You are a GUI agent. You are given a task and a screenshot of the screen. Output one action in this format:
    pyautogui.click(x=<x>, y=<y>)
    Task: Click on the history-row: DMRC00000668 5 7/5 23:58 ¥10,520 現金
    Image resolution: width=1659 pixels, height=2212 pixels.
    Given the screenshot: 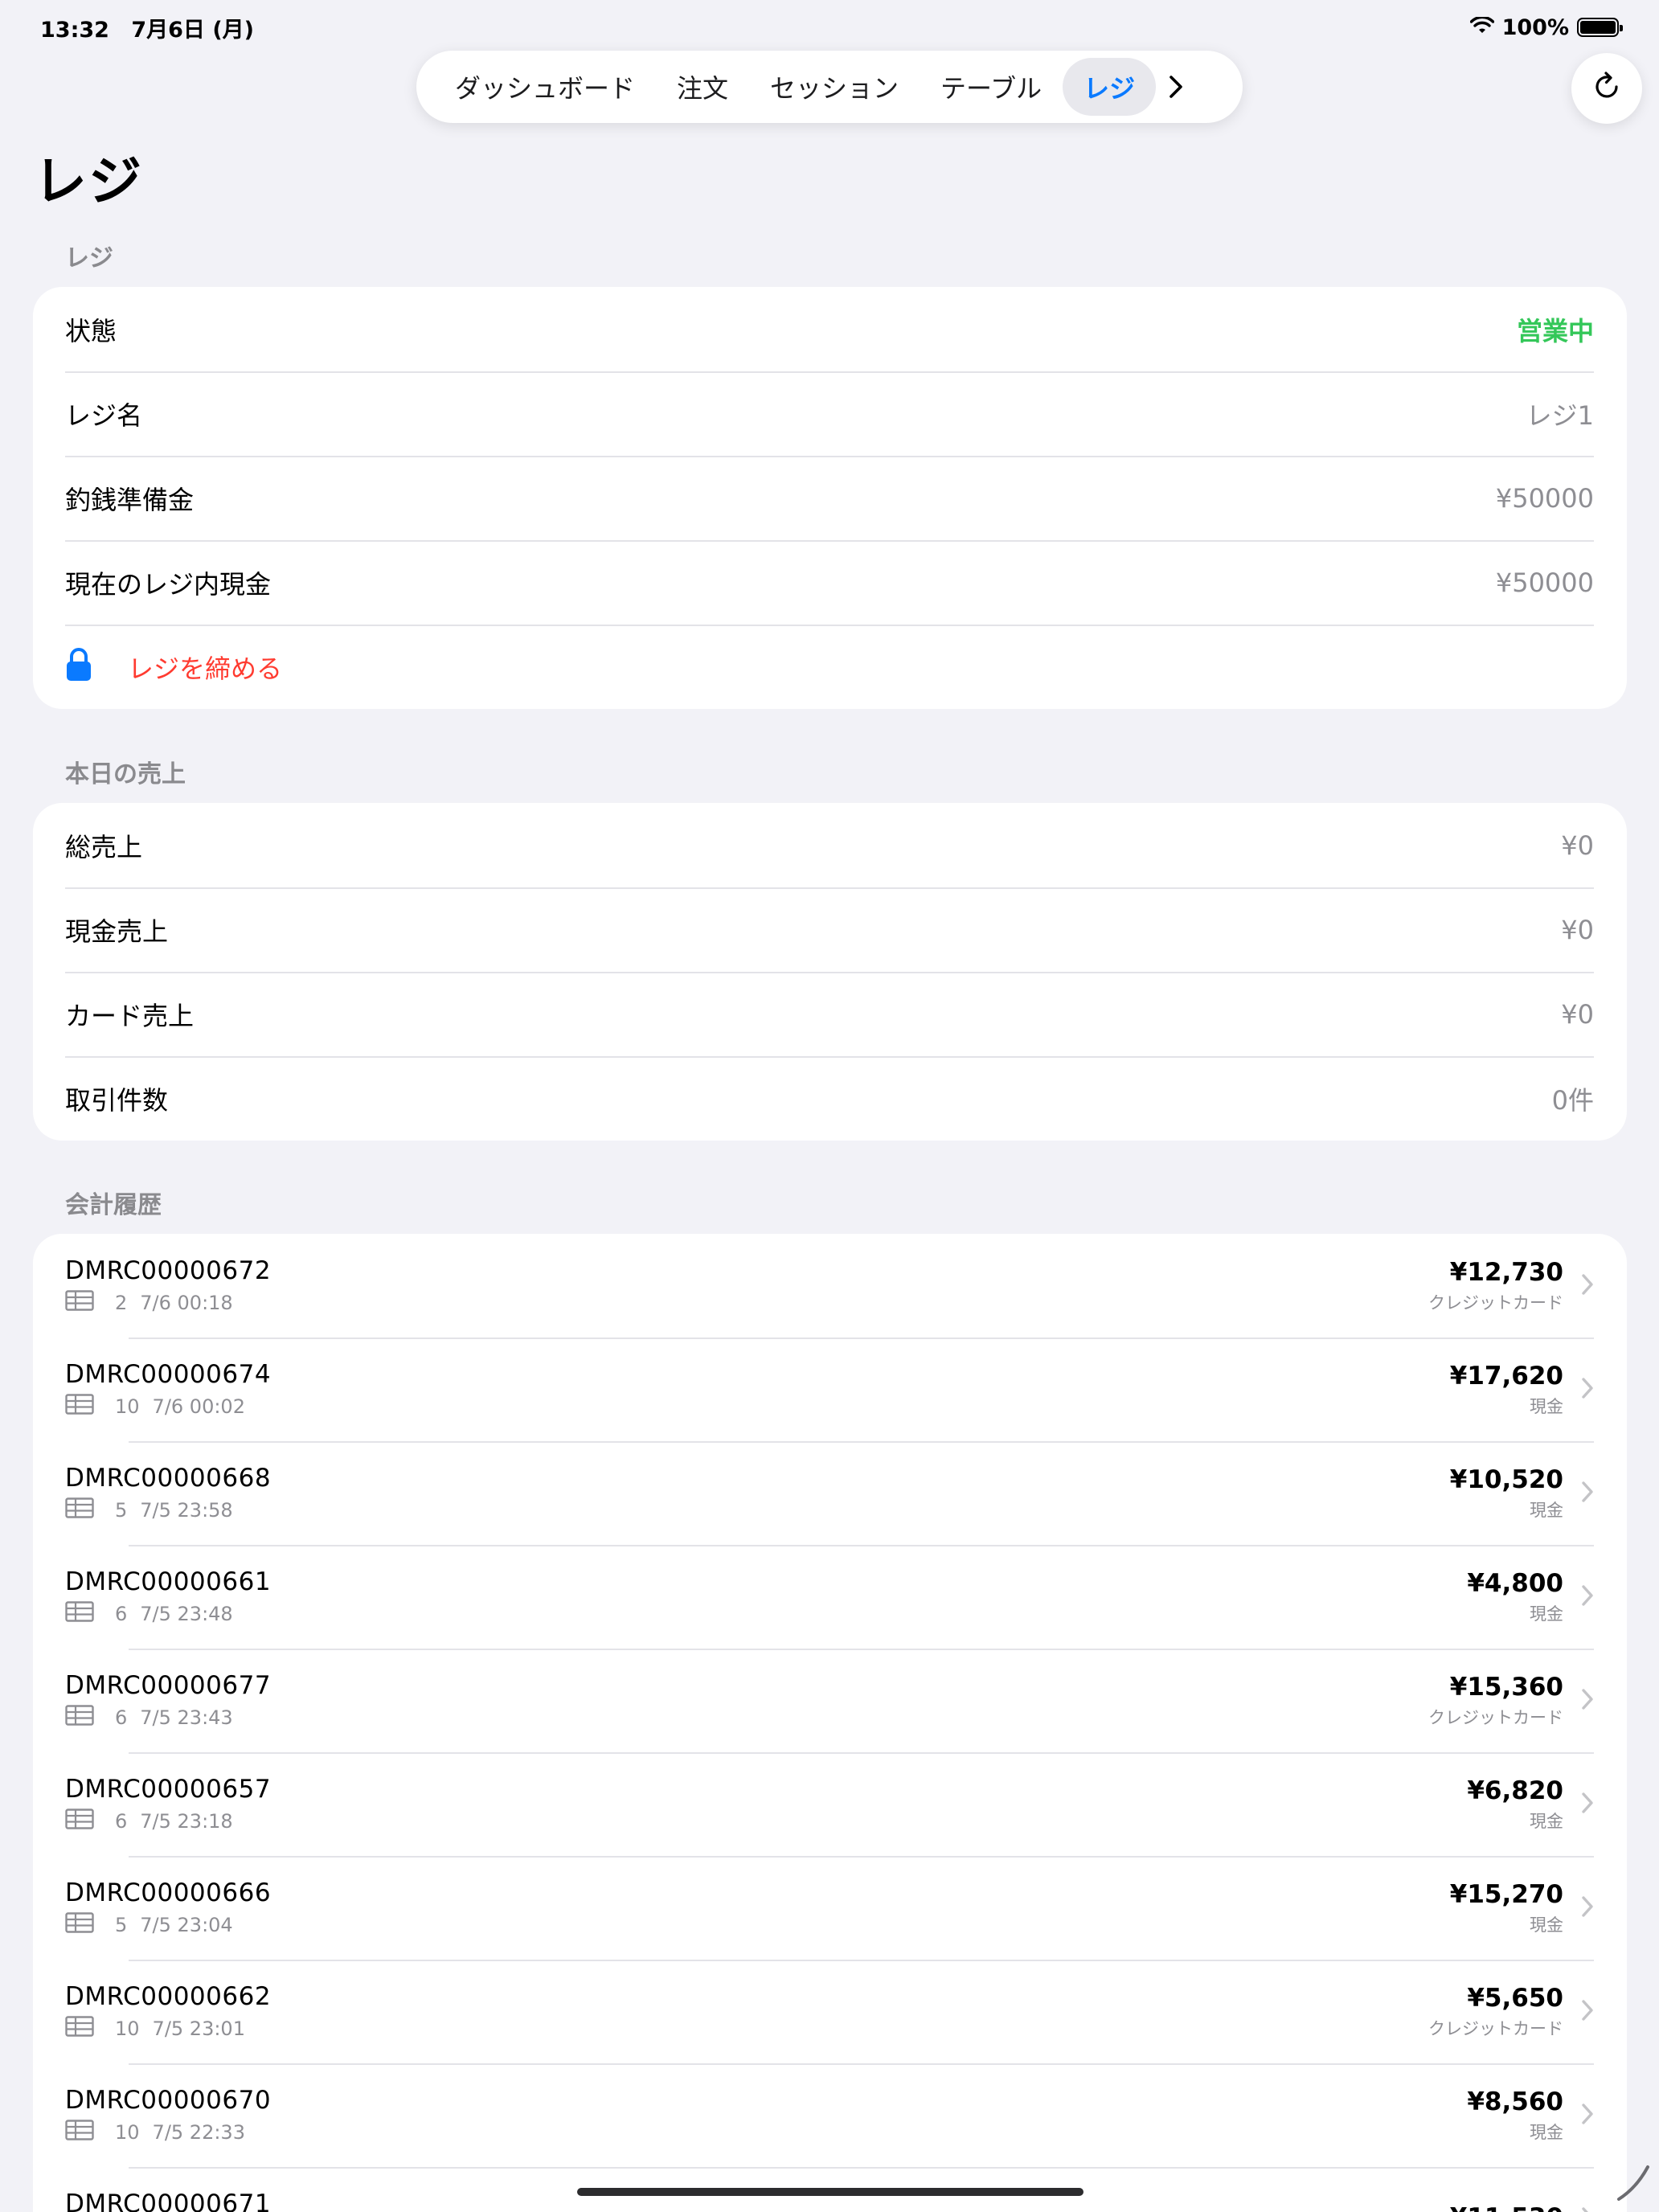 What is the action you would take?
    pyautogui.click(x=830, y=1493)
    